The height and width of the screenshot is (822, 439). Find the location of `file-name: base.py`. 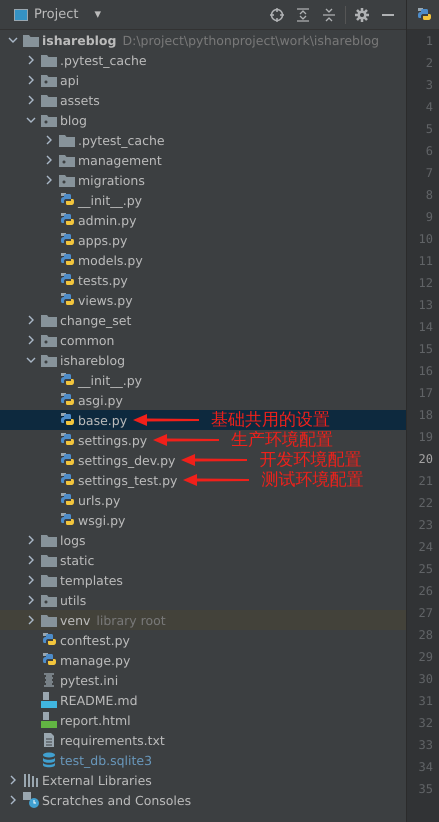

file-name: base.py is located at coordinates (103, 420).